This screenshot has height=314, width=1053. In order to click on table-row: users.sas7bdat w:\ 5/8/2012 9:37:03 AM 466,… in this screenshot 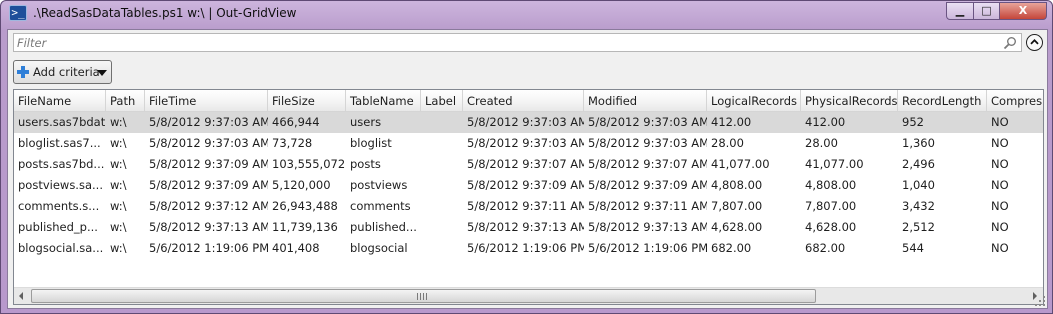, I will do `click(528, 122)`.